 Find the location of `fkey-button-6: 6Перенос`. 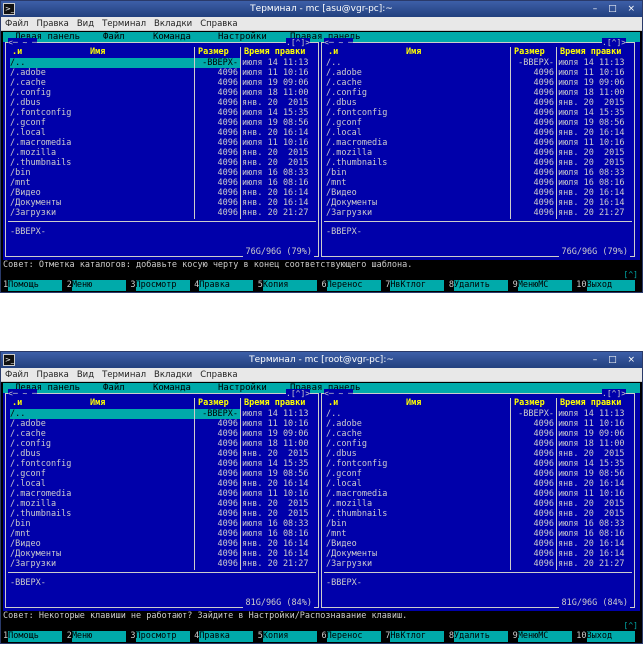

fkey-button-6: 6Перенос is located at coordinates (351, 636).